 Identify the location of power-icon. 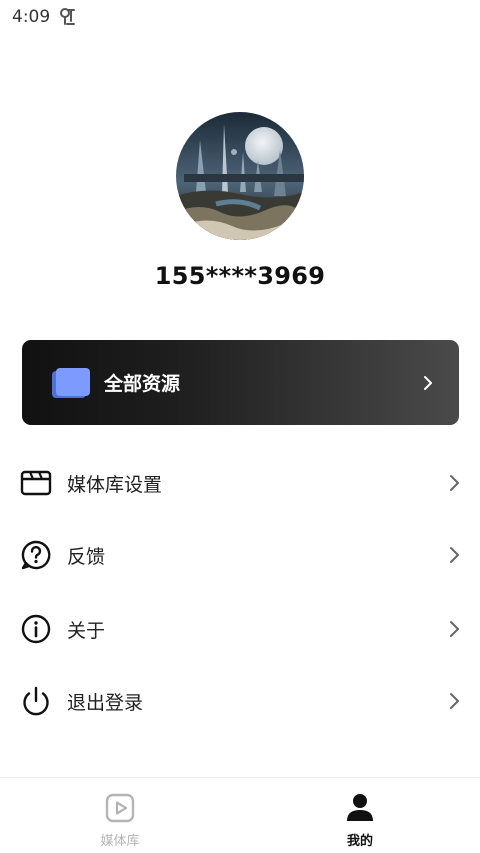
(36, 701).